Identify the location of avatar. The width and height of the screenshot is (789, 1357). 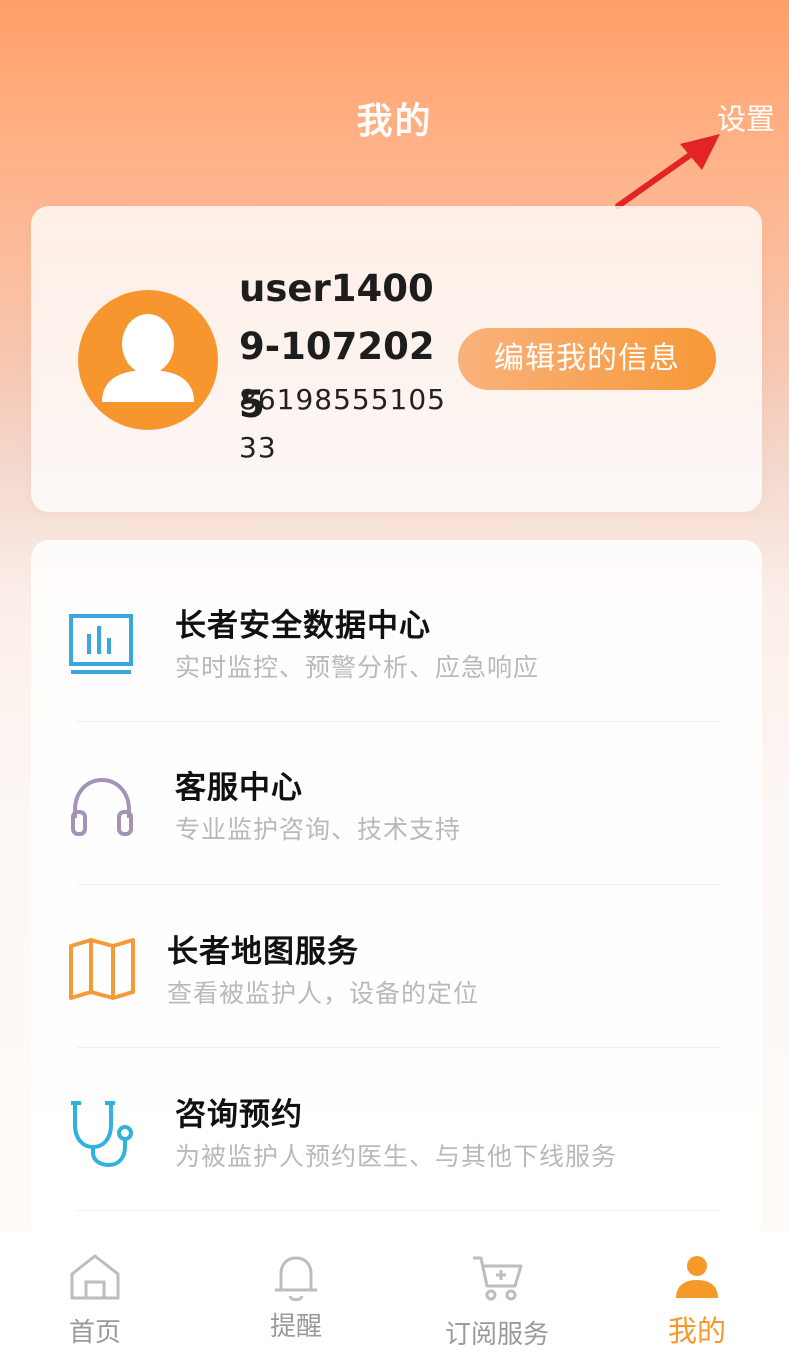
(148, 360).